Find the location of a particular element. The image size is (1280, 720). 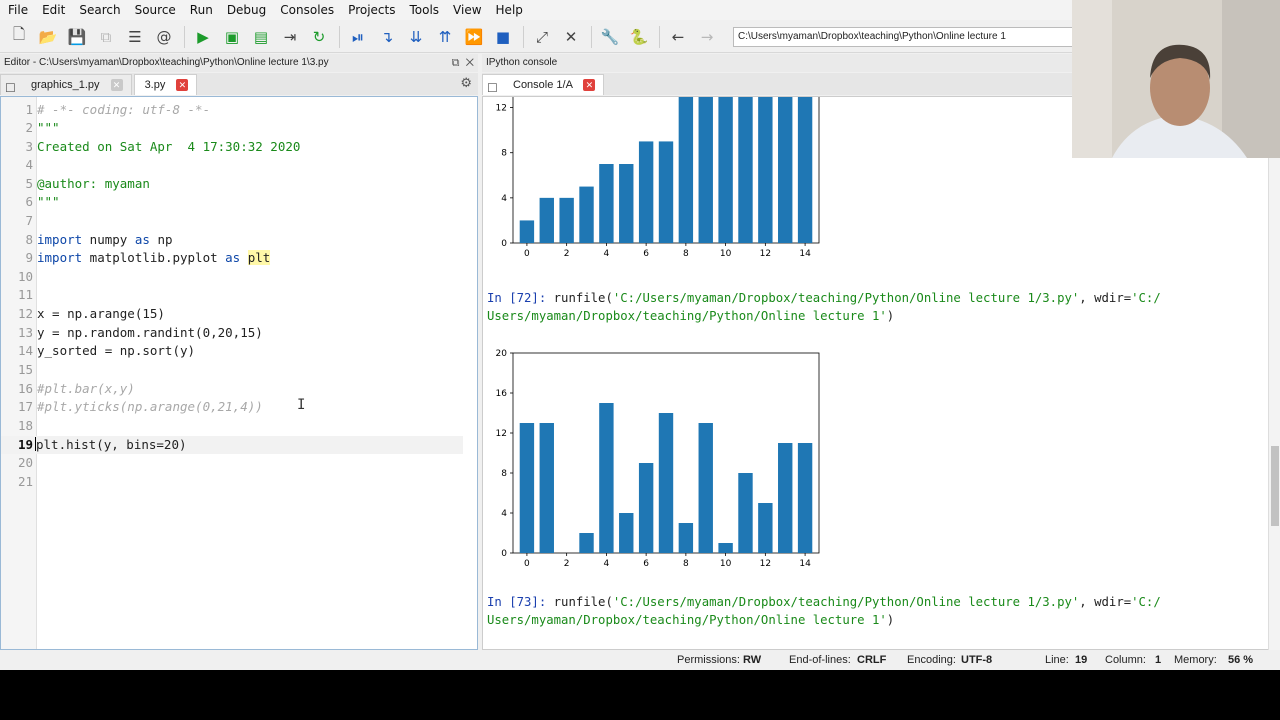

run-icon: ▶ is located at coordinates (203, 37).